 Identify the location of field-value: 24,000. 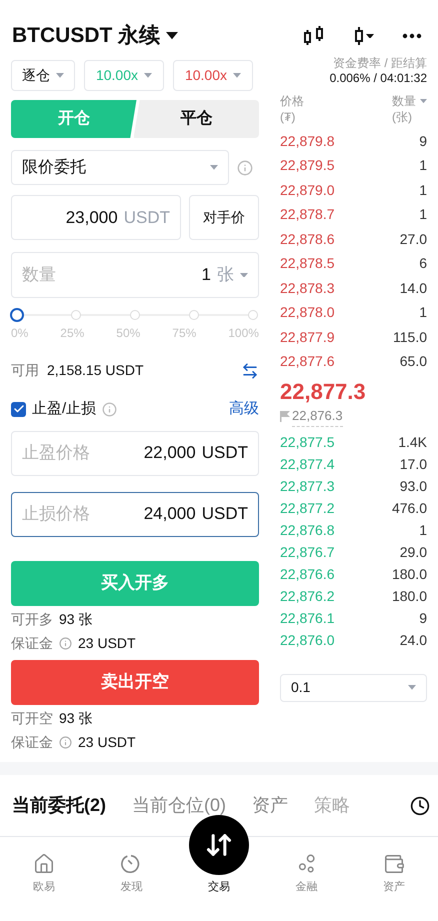
(170, 514).